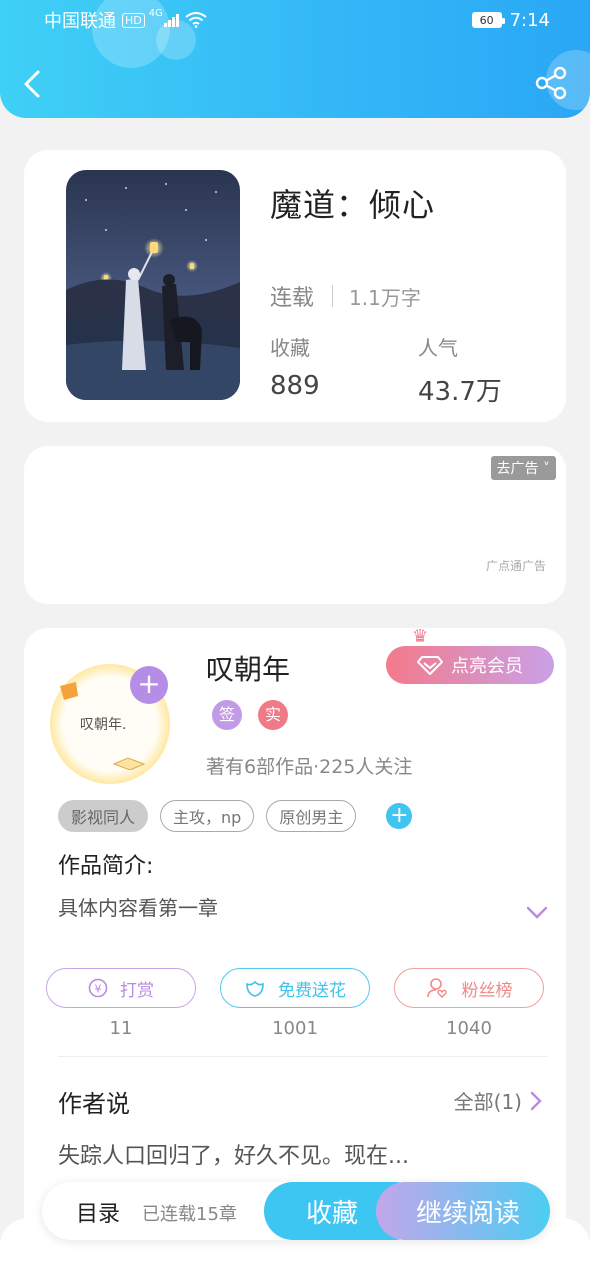 The image size is (590, 1280). Describe the element at coordinates (290, 348) in the screenshot. I see `favorites-label: 收藏` at that location.